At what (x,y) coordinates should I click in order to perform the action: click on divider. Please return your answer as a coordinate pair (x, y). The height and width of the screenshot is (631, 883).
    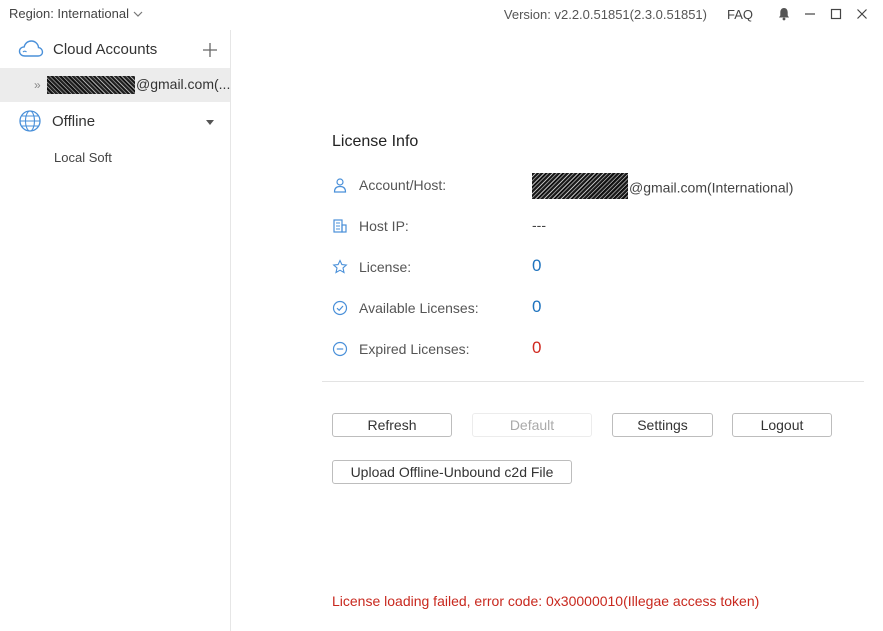
    Looking at the image, I should click on (593, 381).